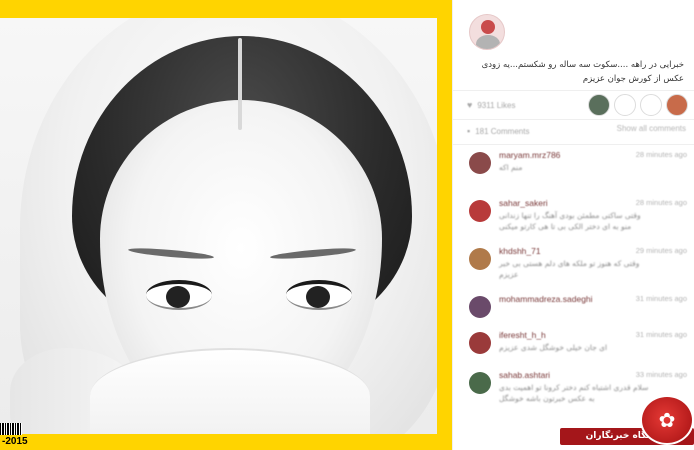  What do you see at coordinates (627, 422) in the screenshot?
I see `watermark: باشگاه خبرنگاران ✿` at bounding box center [627, 422].